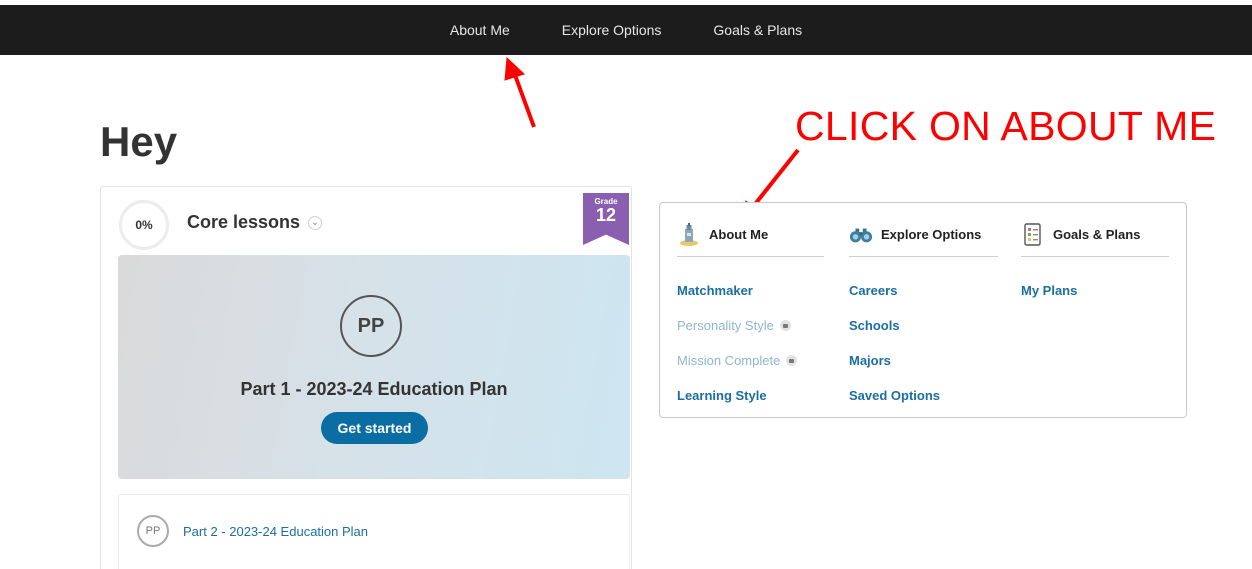 This screenshot has height=569, width=1252. What do you see at coordinates (757, 30) in the screenshot?
I see `nav-goals-plans: Goals & Plans` at bounding box center [757, 30].